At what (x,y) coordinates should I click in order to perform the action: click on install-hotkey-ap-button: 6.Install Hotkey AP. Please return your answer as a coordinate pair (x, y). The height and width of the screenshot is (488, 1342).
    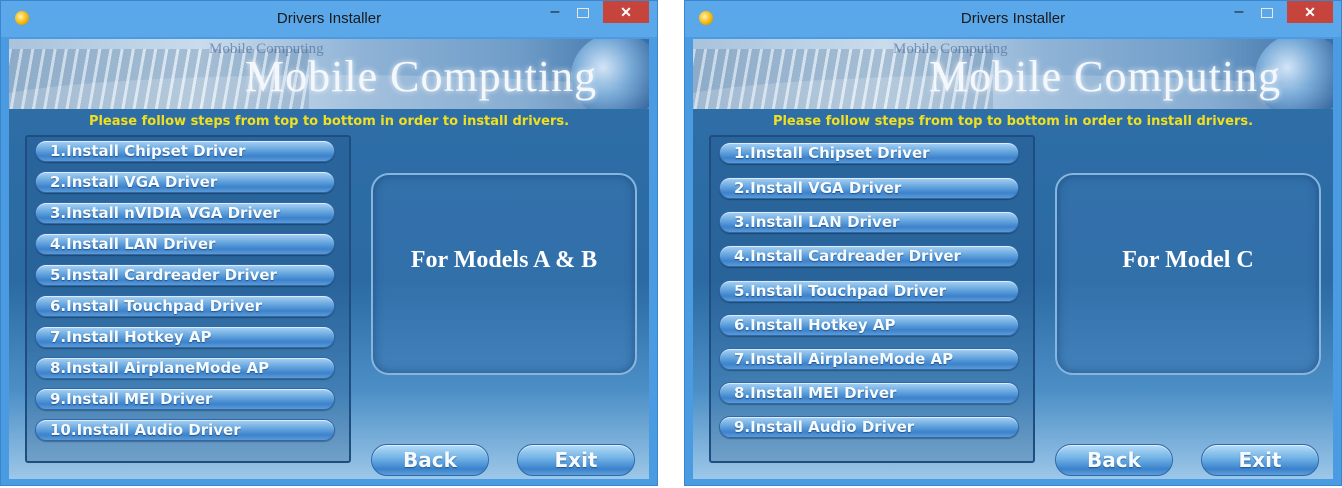
    Looking at the image, I should click on (869, 325).